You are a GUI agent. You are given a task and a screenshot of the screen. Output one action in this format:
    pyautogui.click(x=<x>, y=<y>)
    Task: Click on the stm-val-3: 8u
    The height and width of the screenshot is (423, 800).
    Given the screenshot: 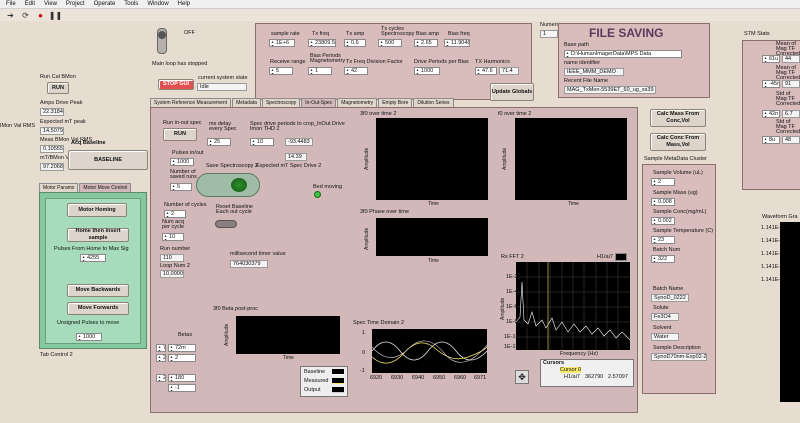 What is the action you would take?
    pyautogui.click(x=771, y=140)
    